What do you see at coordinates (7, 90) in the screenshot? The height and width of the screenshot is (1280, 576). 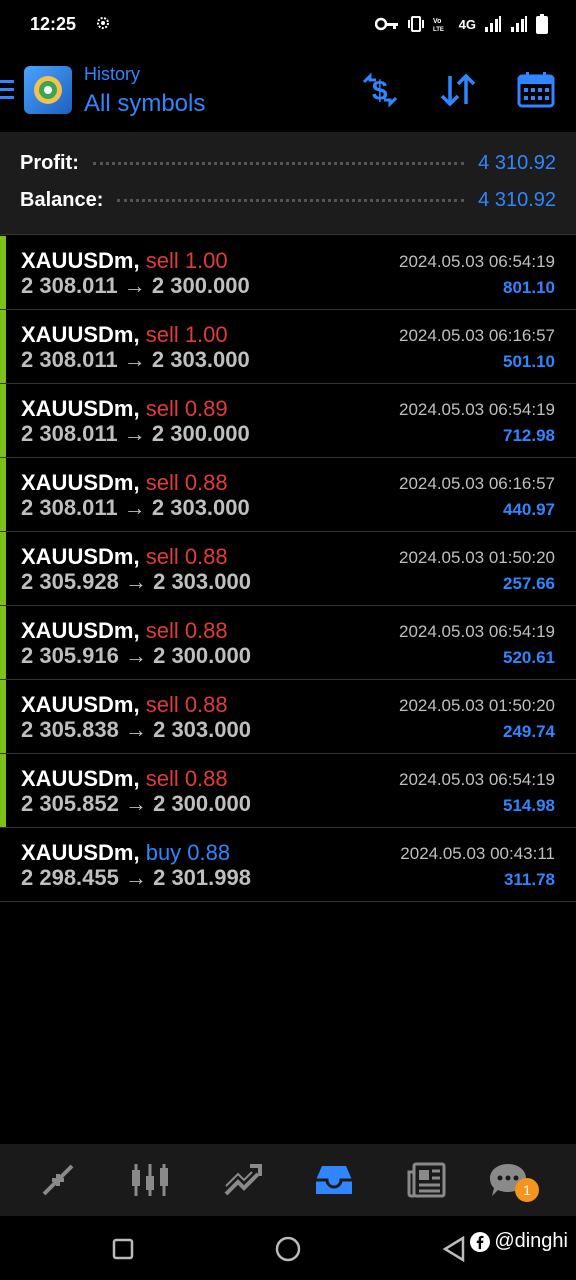 I see `menu-icon` at bounding box center [7, 90].